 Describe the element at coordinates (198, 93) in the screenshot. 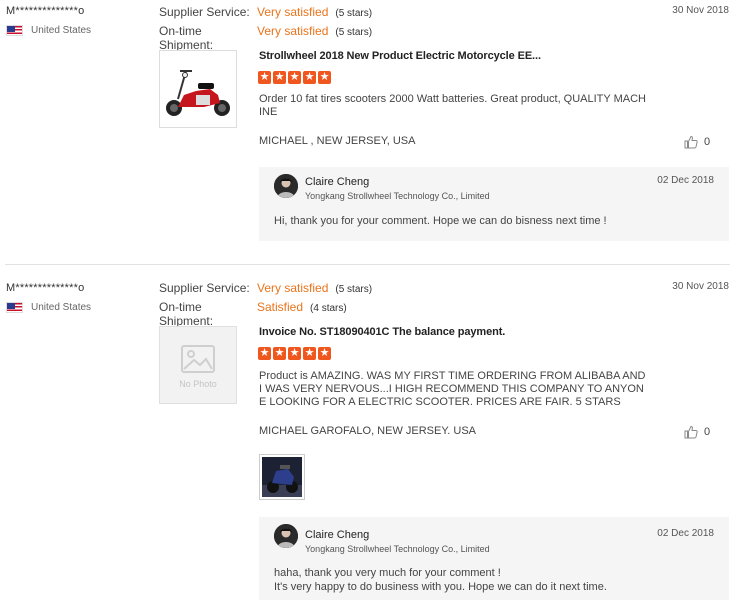

I see `motorcycle-image` at that location.